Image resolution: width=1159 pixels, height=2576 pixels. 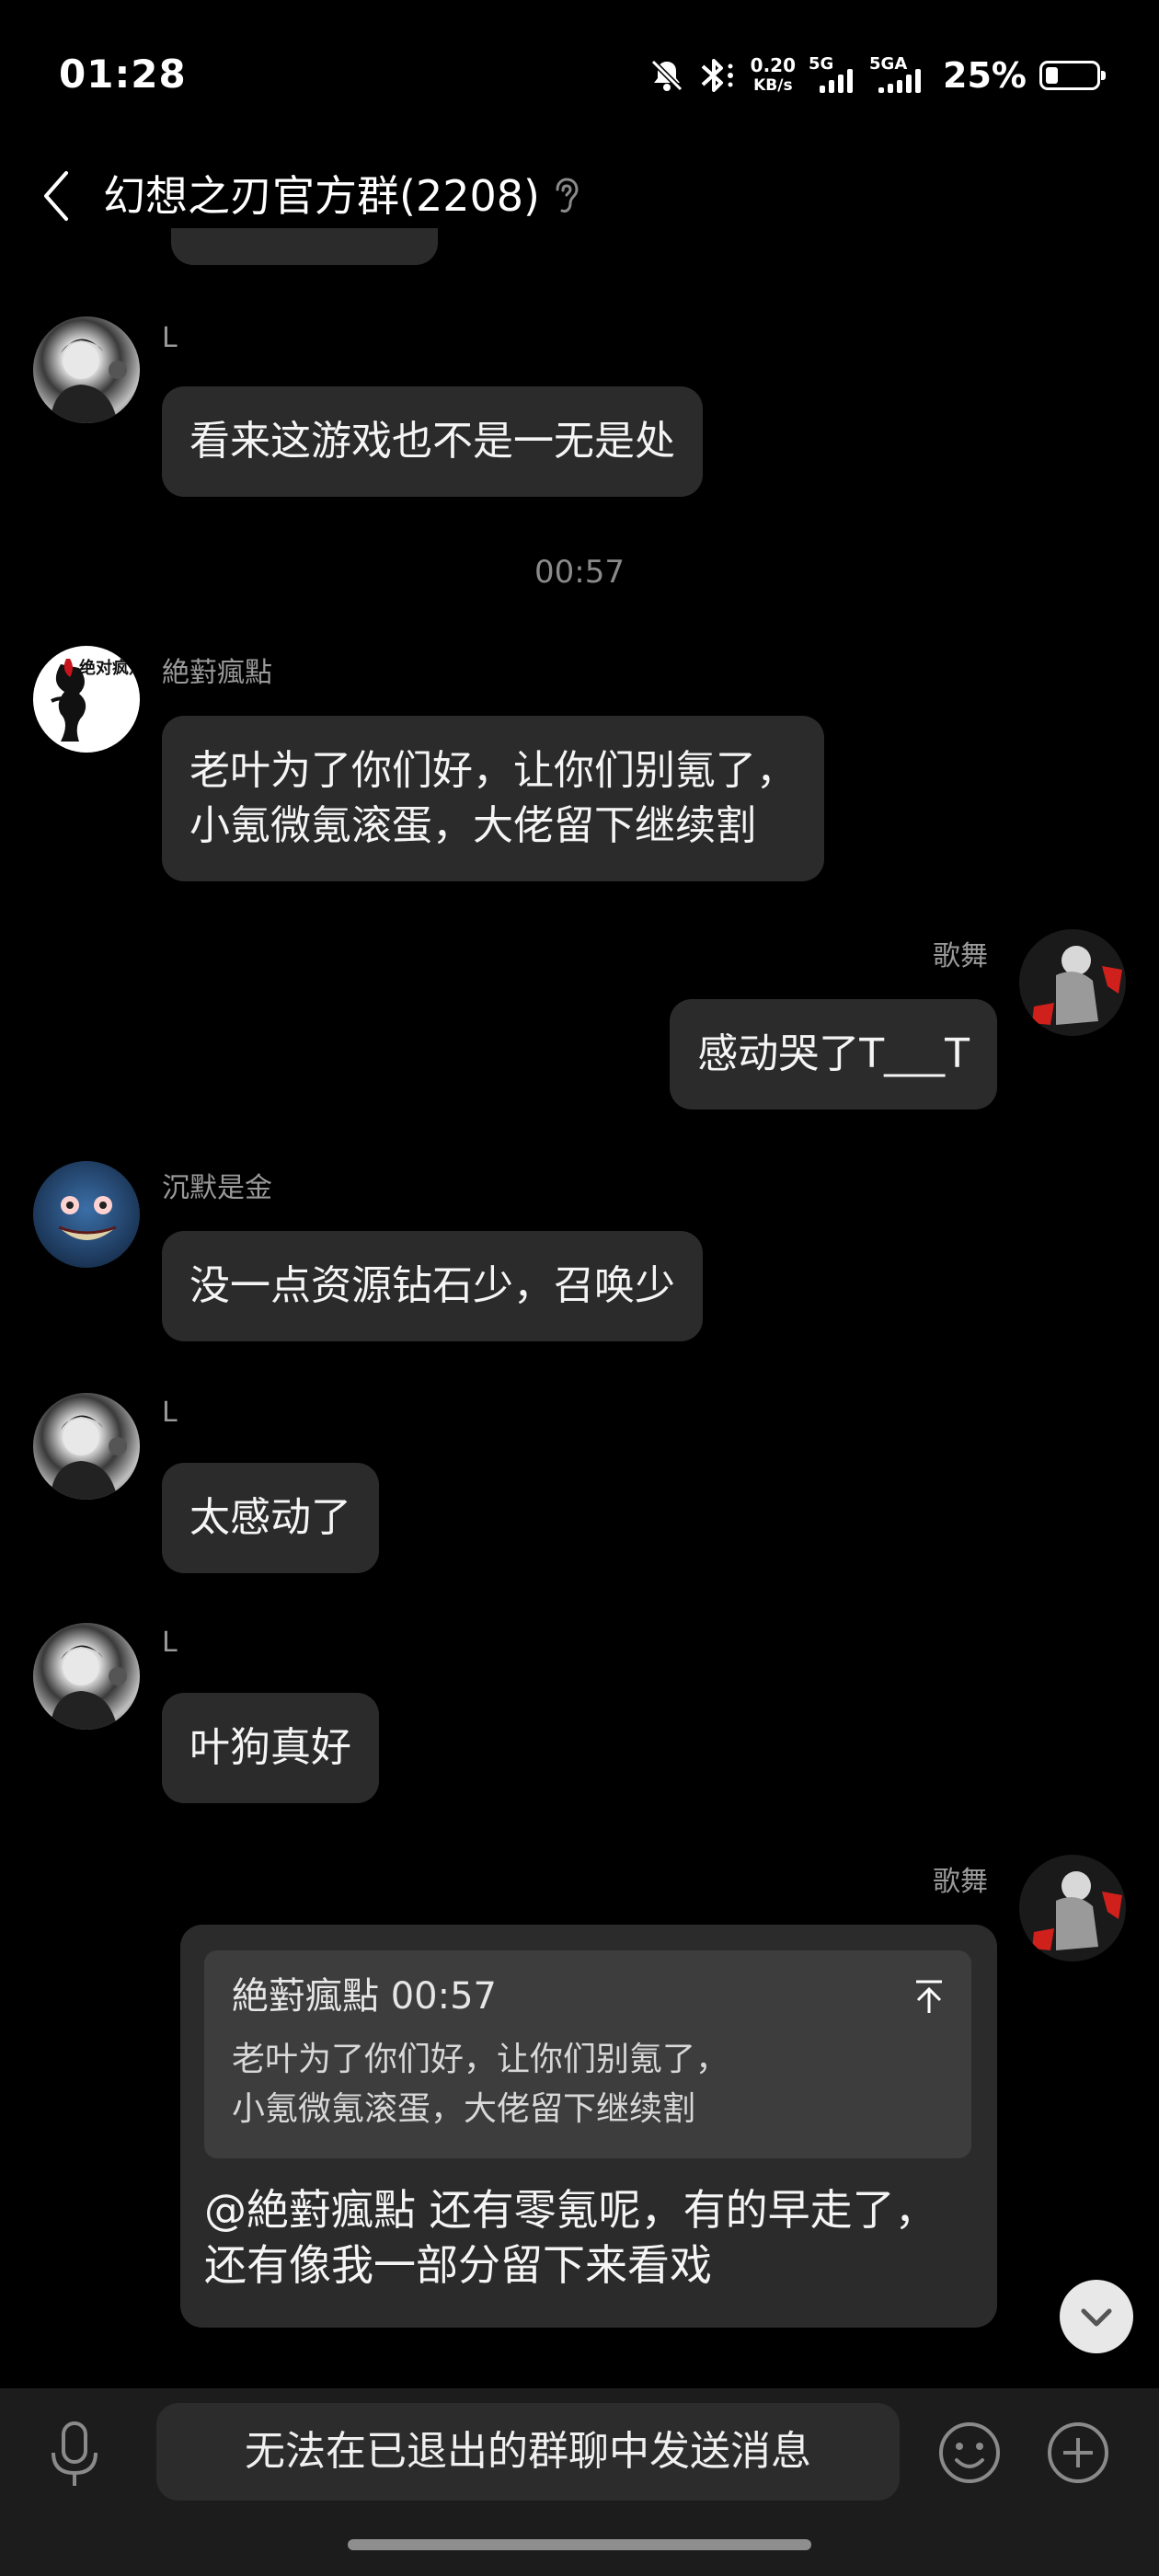 I want to click on signal-icon: 5G, so click(x=832, y=73).